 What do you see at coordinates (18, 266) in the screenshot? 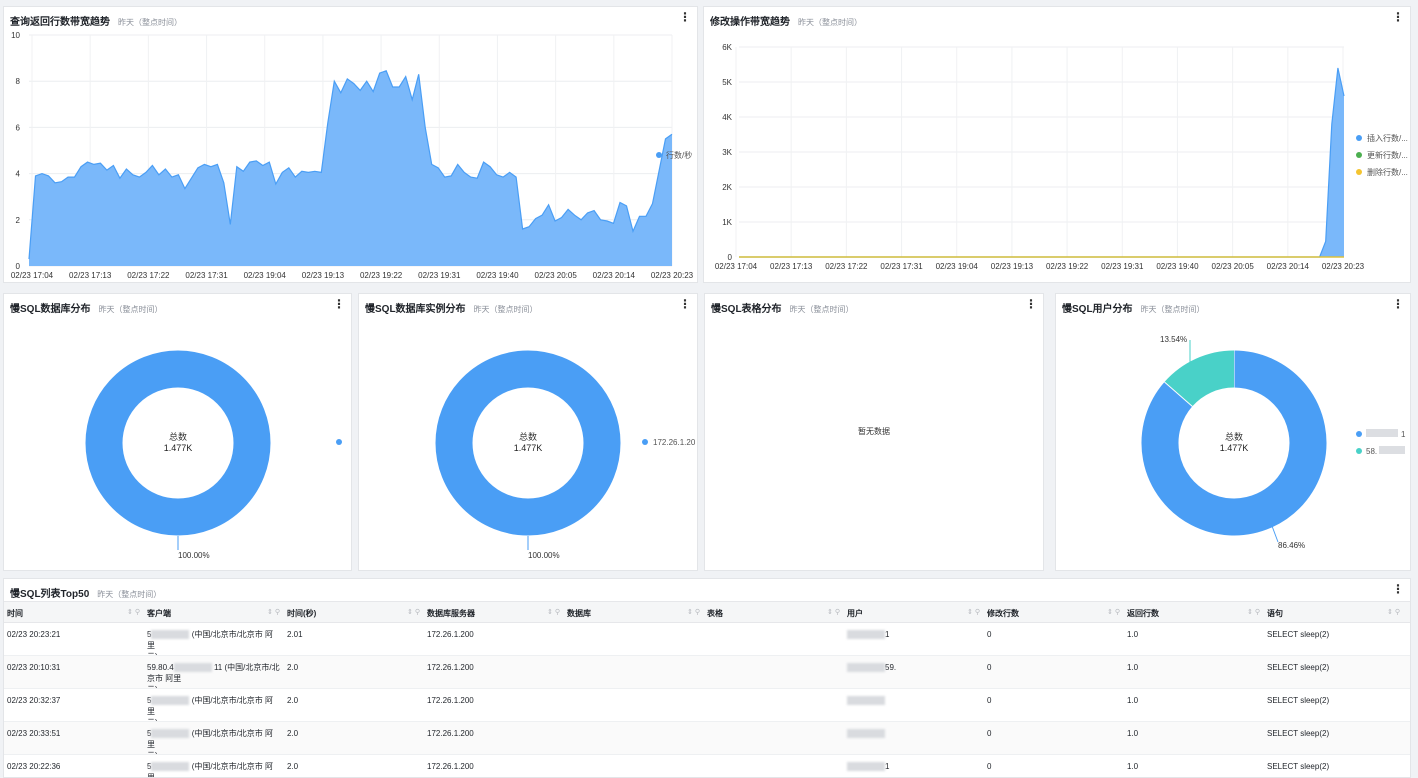
I see `y-tick-label: 0` at bounding box center [18, 266].